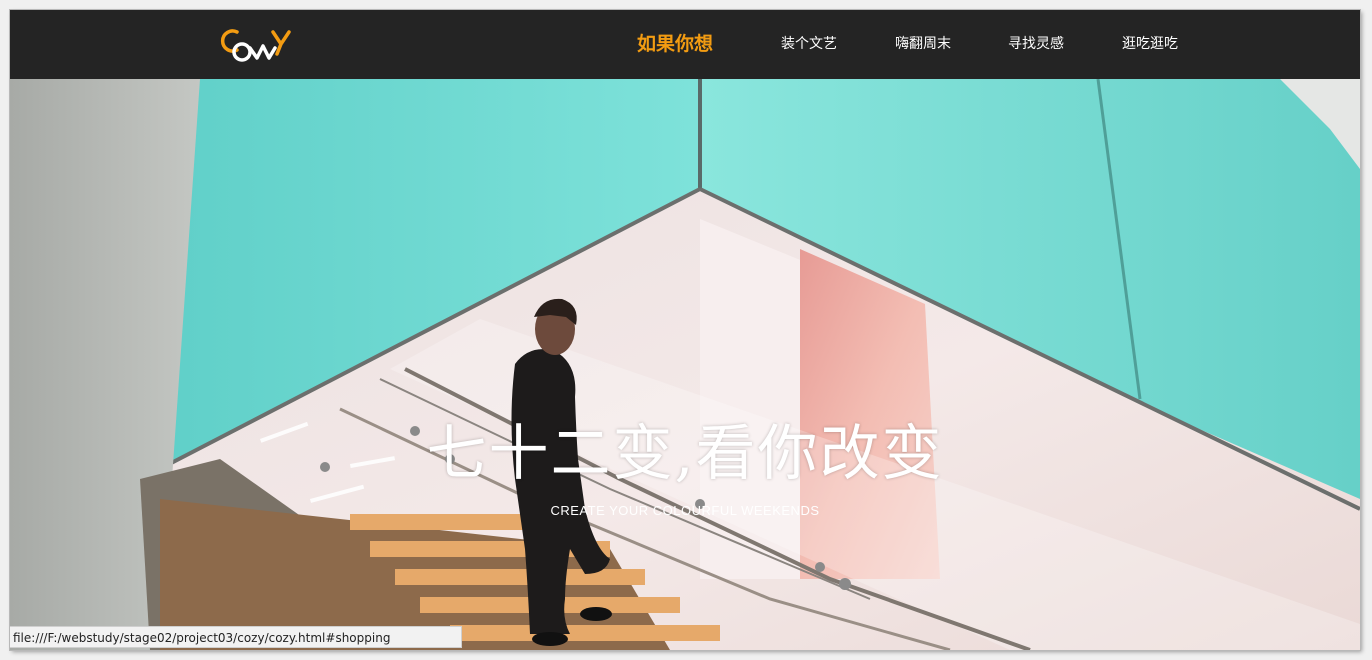 Image resolution: width=1372 pixels, height=660 pixels. Describe the element at coordinates (809, 44) in the screenshot. I see `nav-item-zhuangge-wenyi: 装个文艺` at that location.